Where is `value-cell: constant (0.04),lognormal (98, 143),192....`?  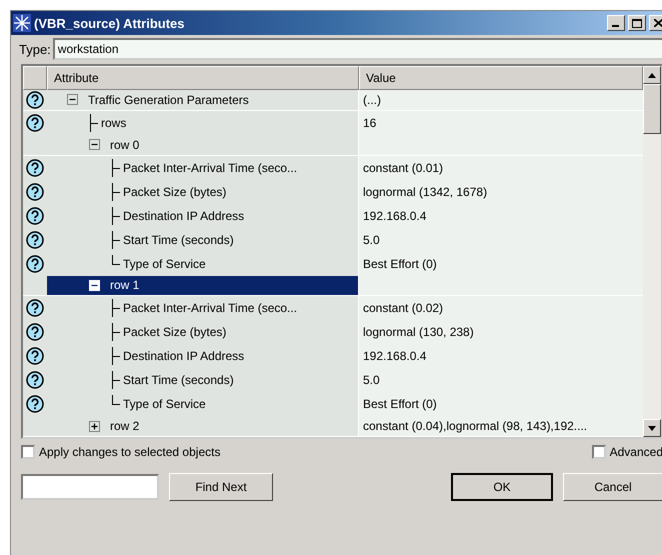 value-cell: constant (0.04),lognormal (98, 143),192.... is located at coordinates (501, 426).